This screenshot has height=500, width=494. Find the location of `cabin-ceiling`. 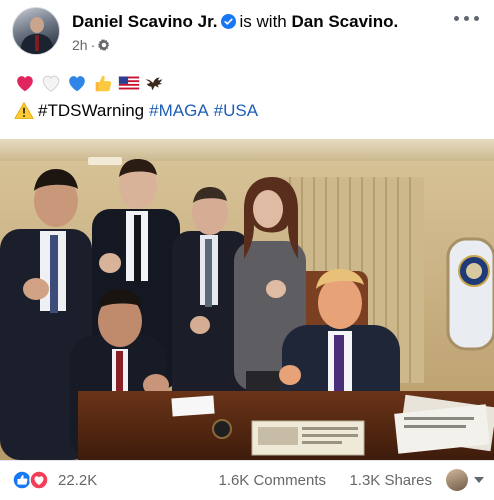

cabin-ceiling is located at coordinates (247, 150).